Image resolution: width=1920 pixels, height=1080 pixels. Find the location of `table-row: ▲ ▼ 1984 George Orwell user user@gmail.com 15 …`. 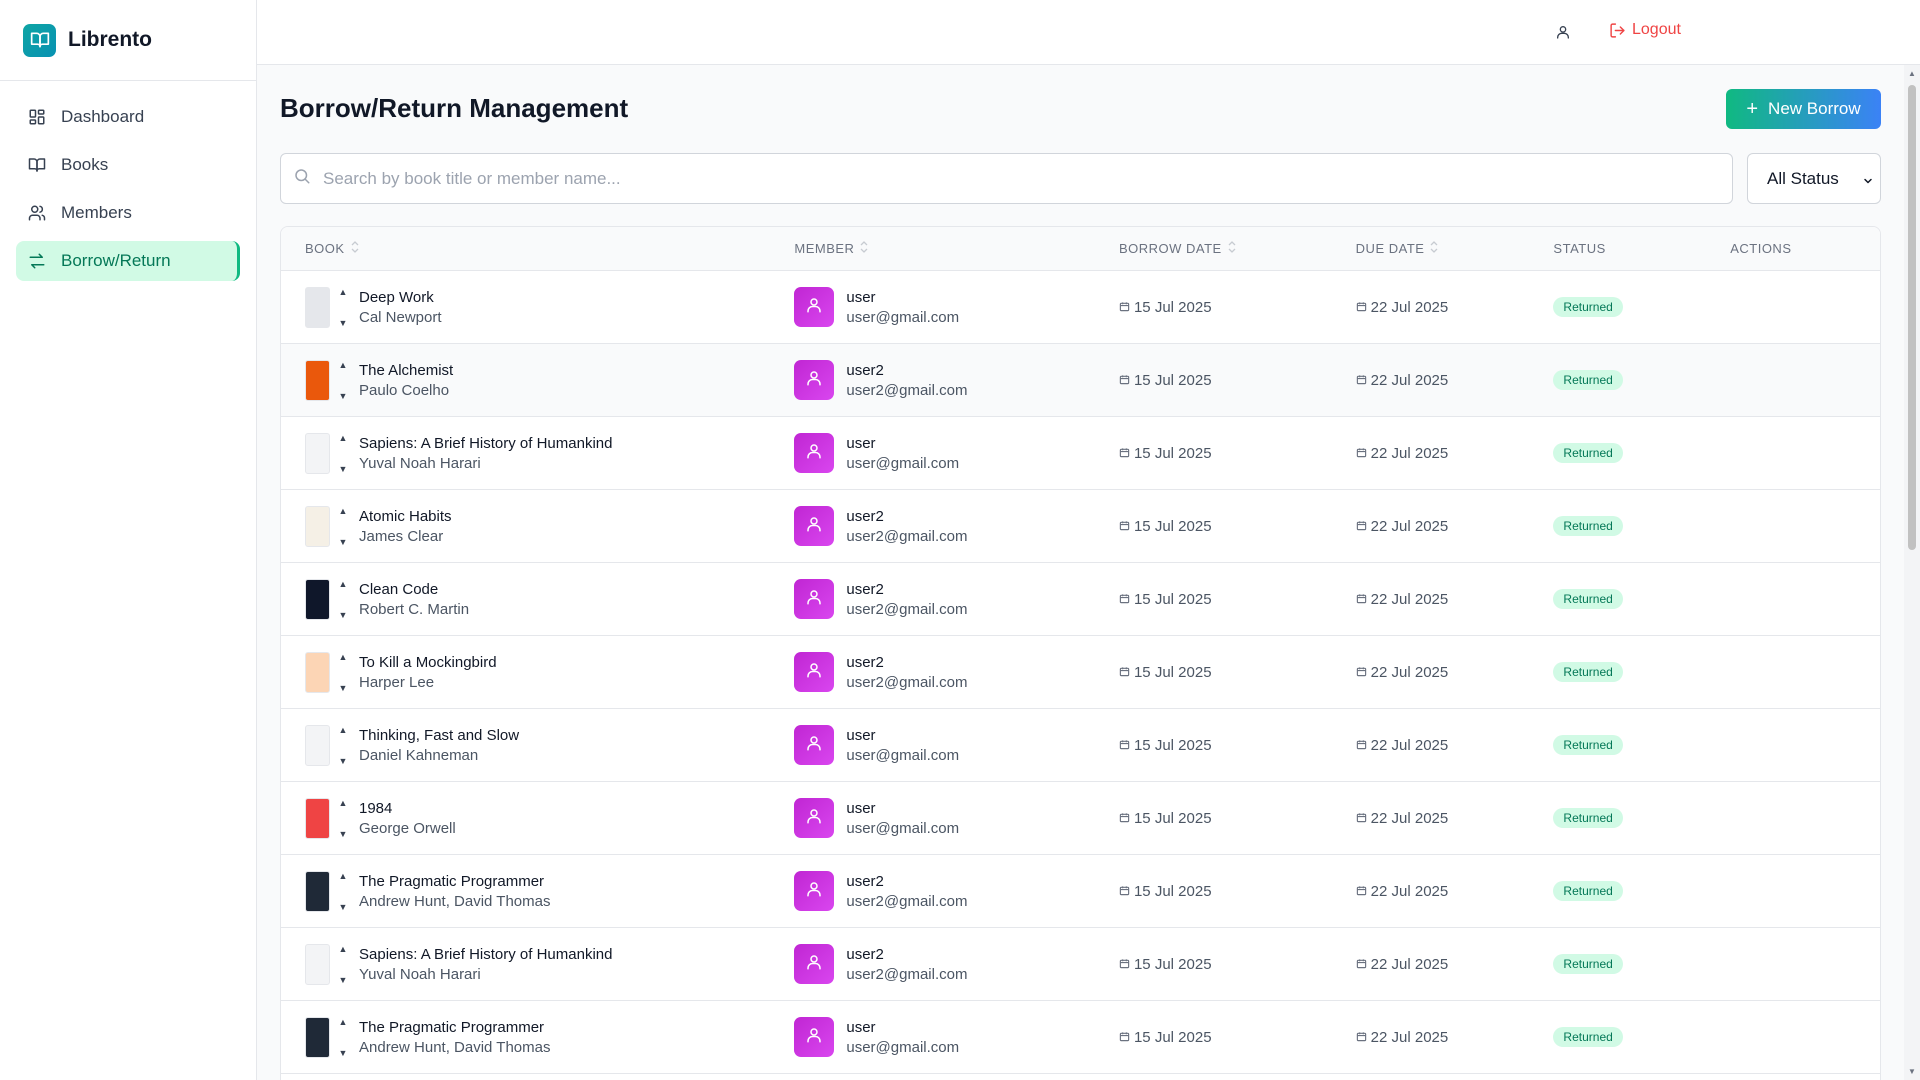

table-row: ▲ ▼ 1984 George Orwell user user@gmail.com 15 … is located at coordinates (1080, 818).